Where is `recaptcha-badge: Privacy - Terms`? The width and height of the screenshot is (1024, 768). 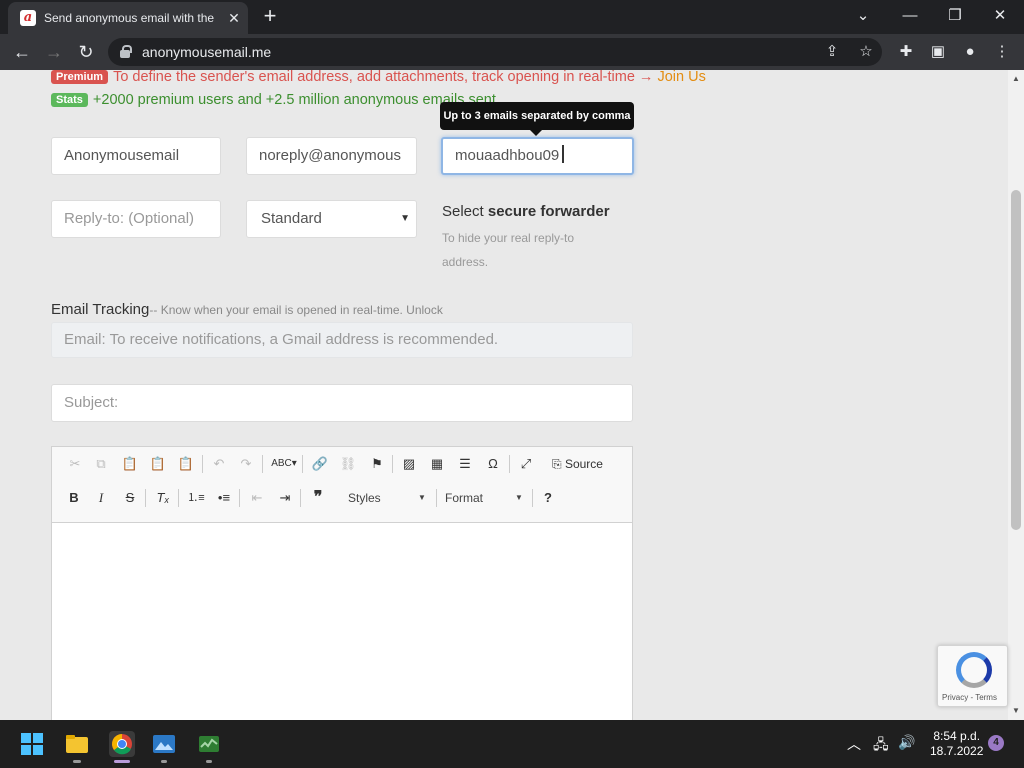
recaptcha-badge: Privacy - Terms is located at coordinates (972, 676).